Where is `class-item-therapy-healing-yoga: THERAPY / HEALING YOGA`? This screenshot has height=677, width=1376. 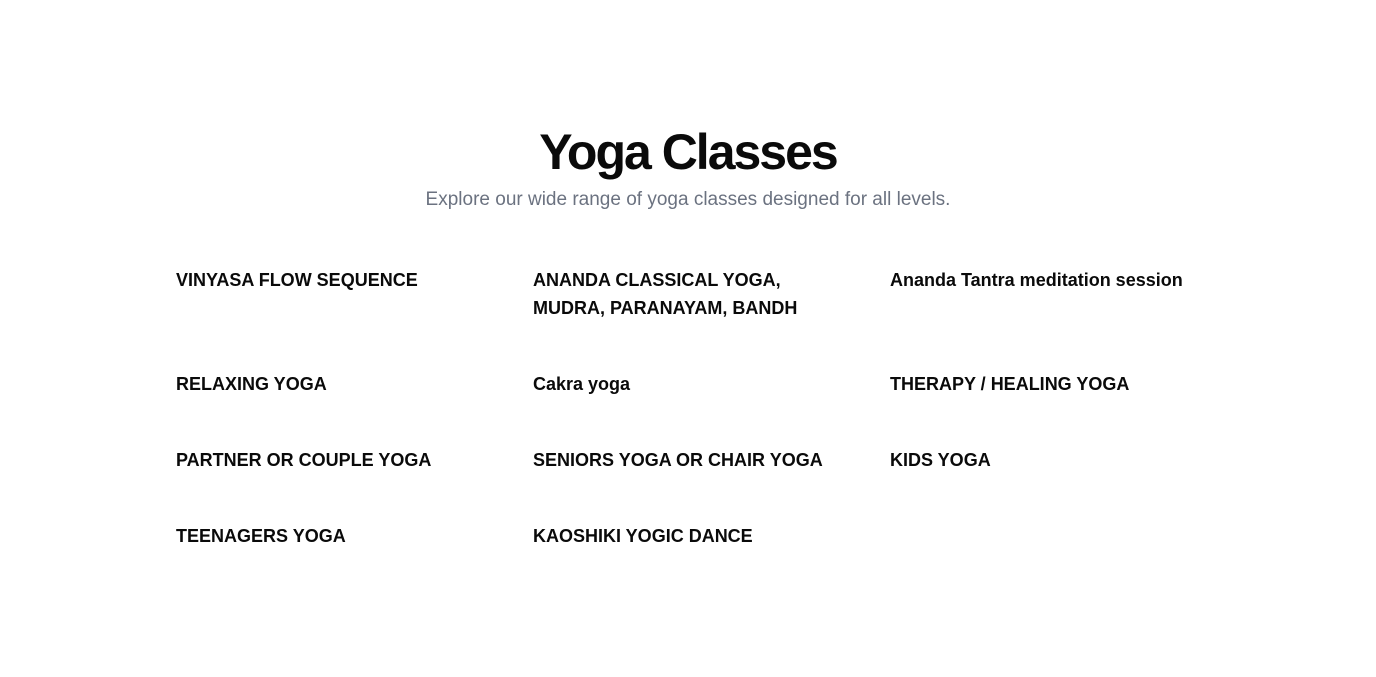
class-item-therapy-healing-yoga: THERAPY / HEALING YOGA is located at coordinates (1063, 384).